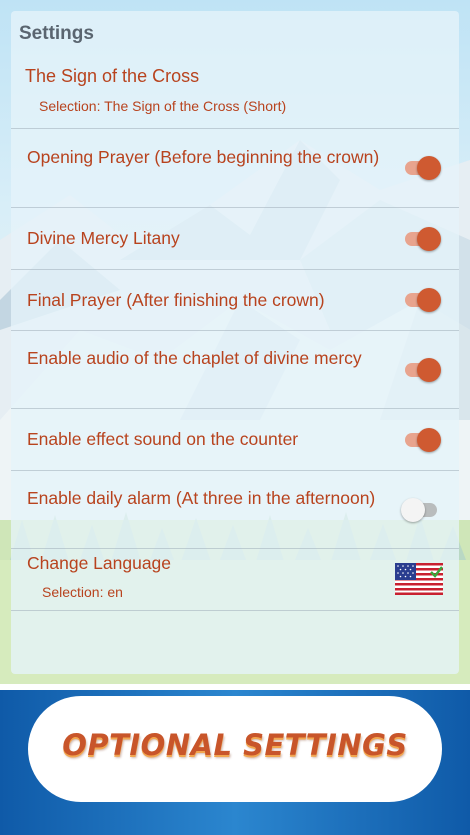  Describe the element at coordinates (235, 94) in the screenshot. I see `sign-of-cross-row: The Sign of the Cross Selection` at that location.